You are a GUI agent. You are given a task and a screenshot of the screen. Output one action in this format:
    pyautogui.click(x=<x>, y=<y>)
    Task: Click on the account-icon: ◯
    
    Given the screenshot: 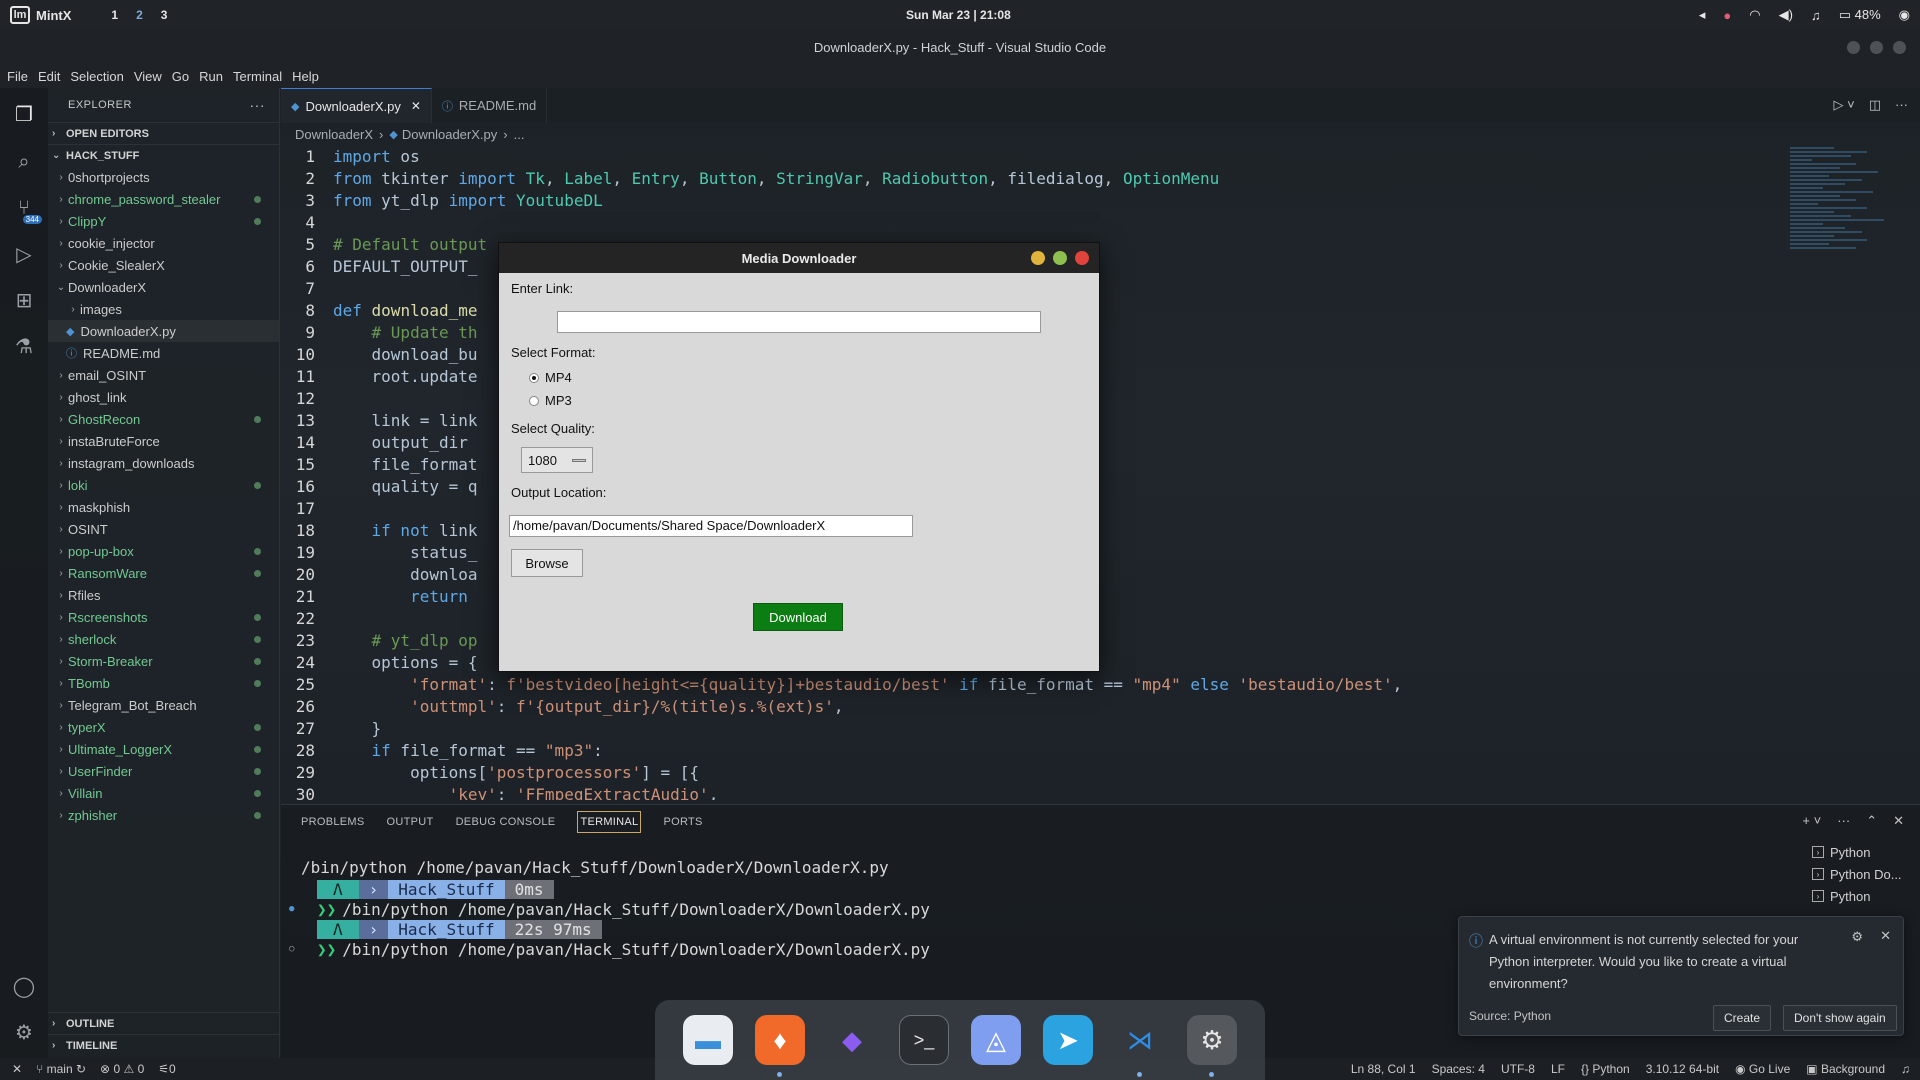 What is the action you would take?
    pyautogui.click(x=24, y=986)
    